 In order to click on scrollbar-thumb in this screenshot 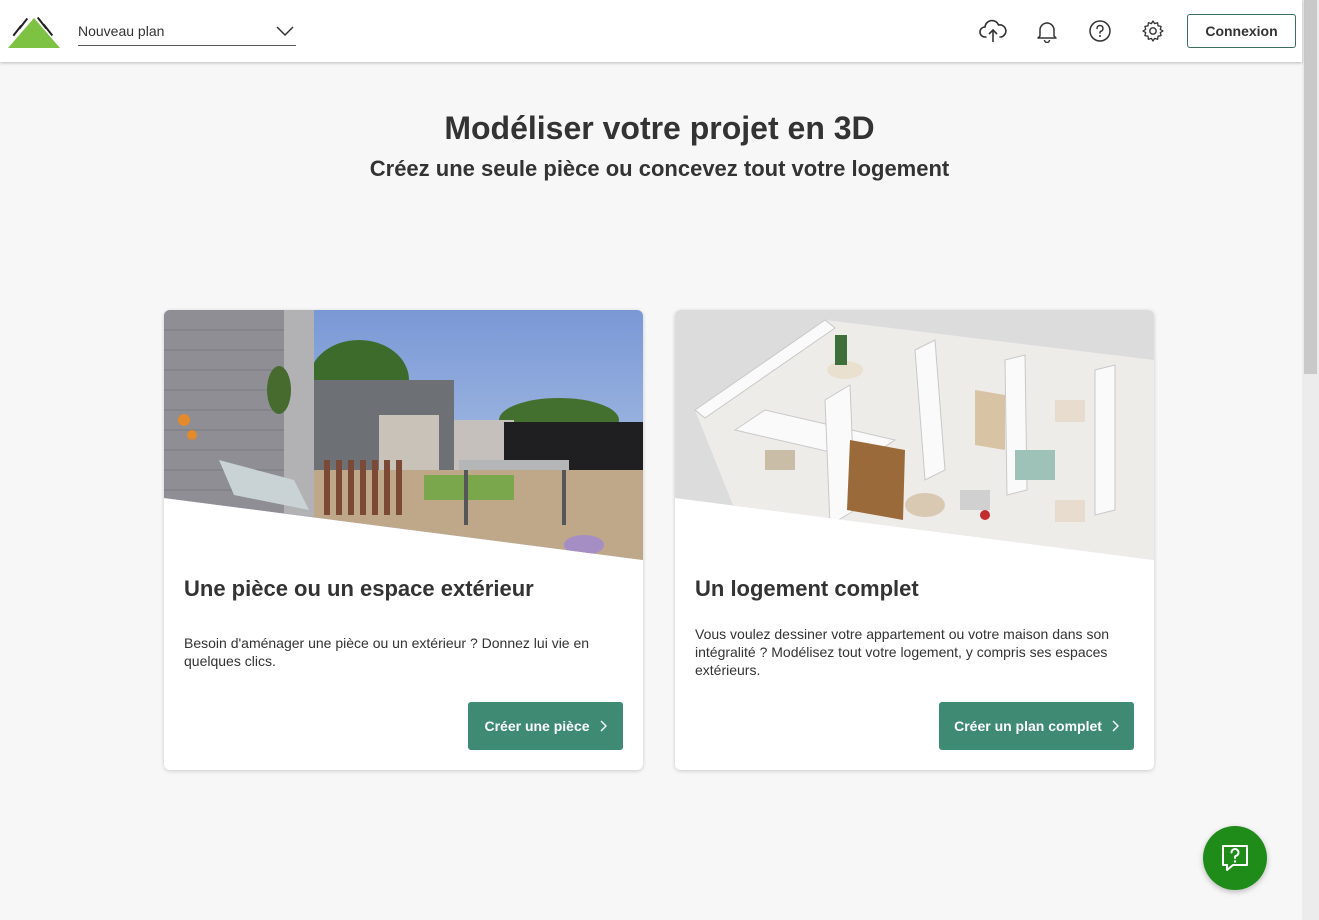, I will do `click(1310, 187)`.